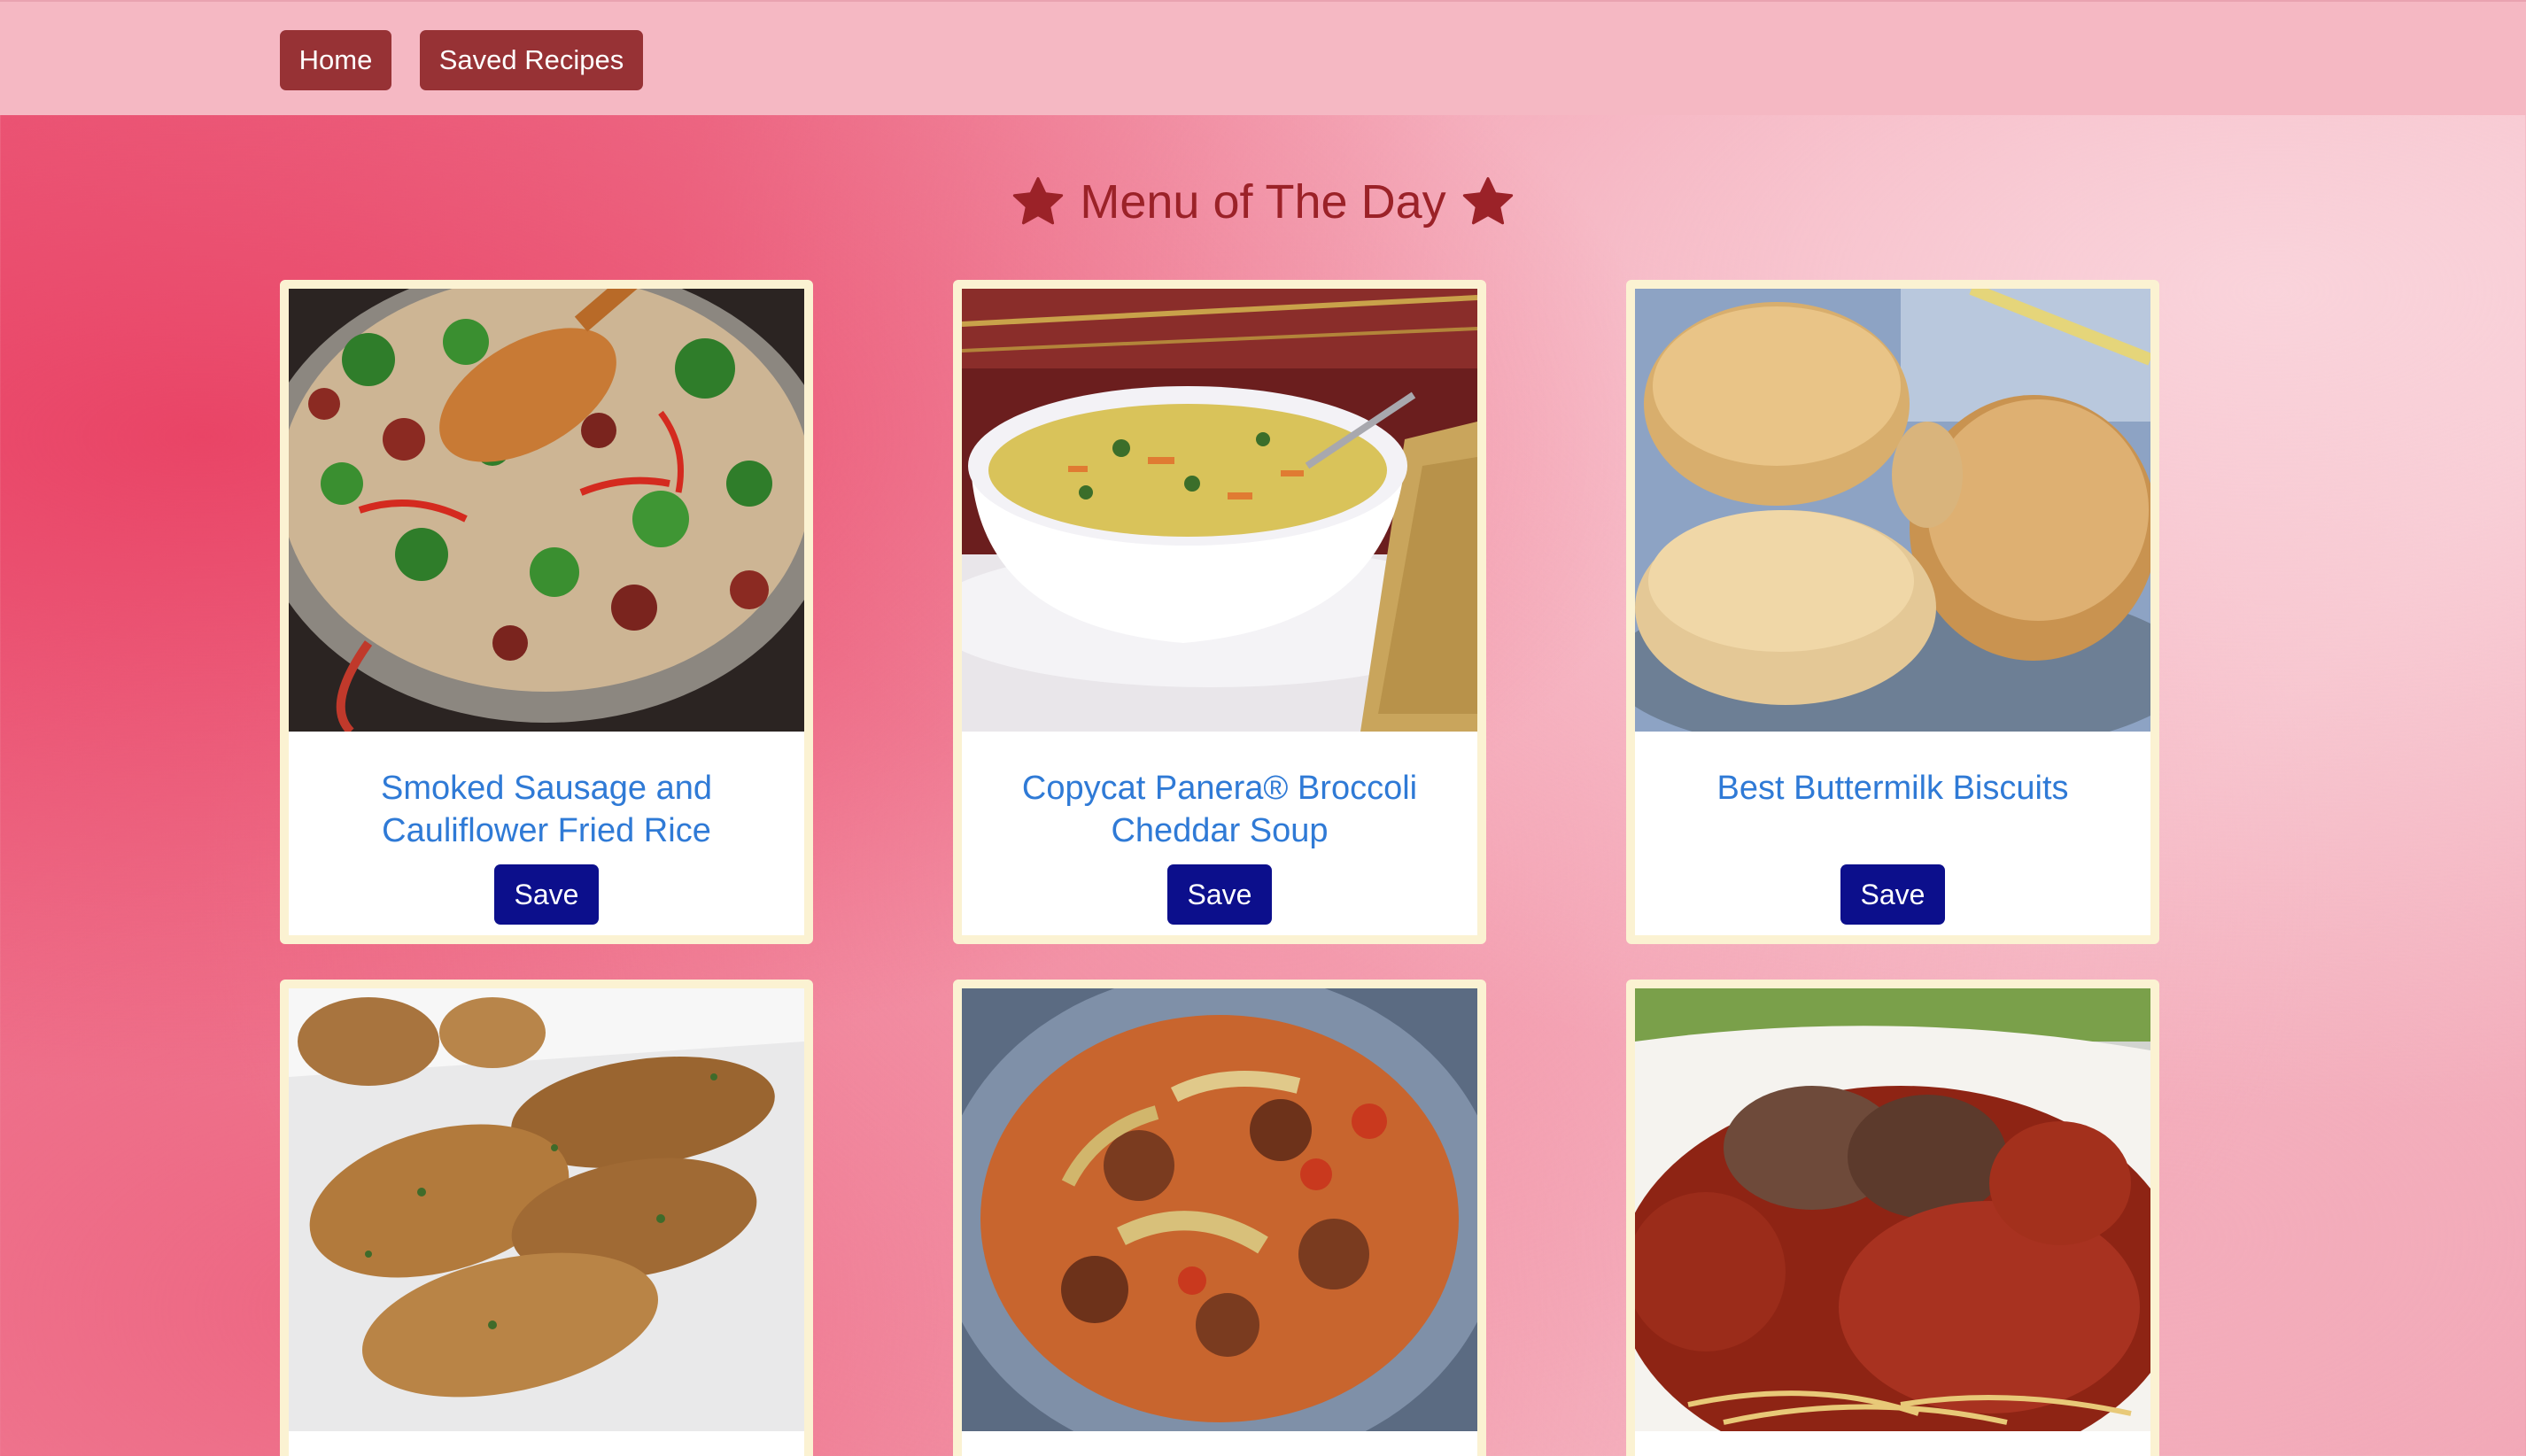 The height and width of the screenshot is (1456, 2526). I want to click on spaghetti-meatballs-photo, so click(1892, 1209).